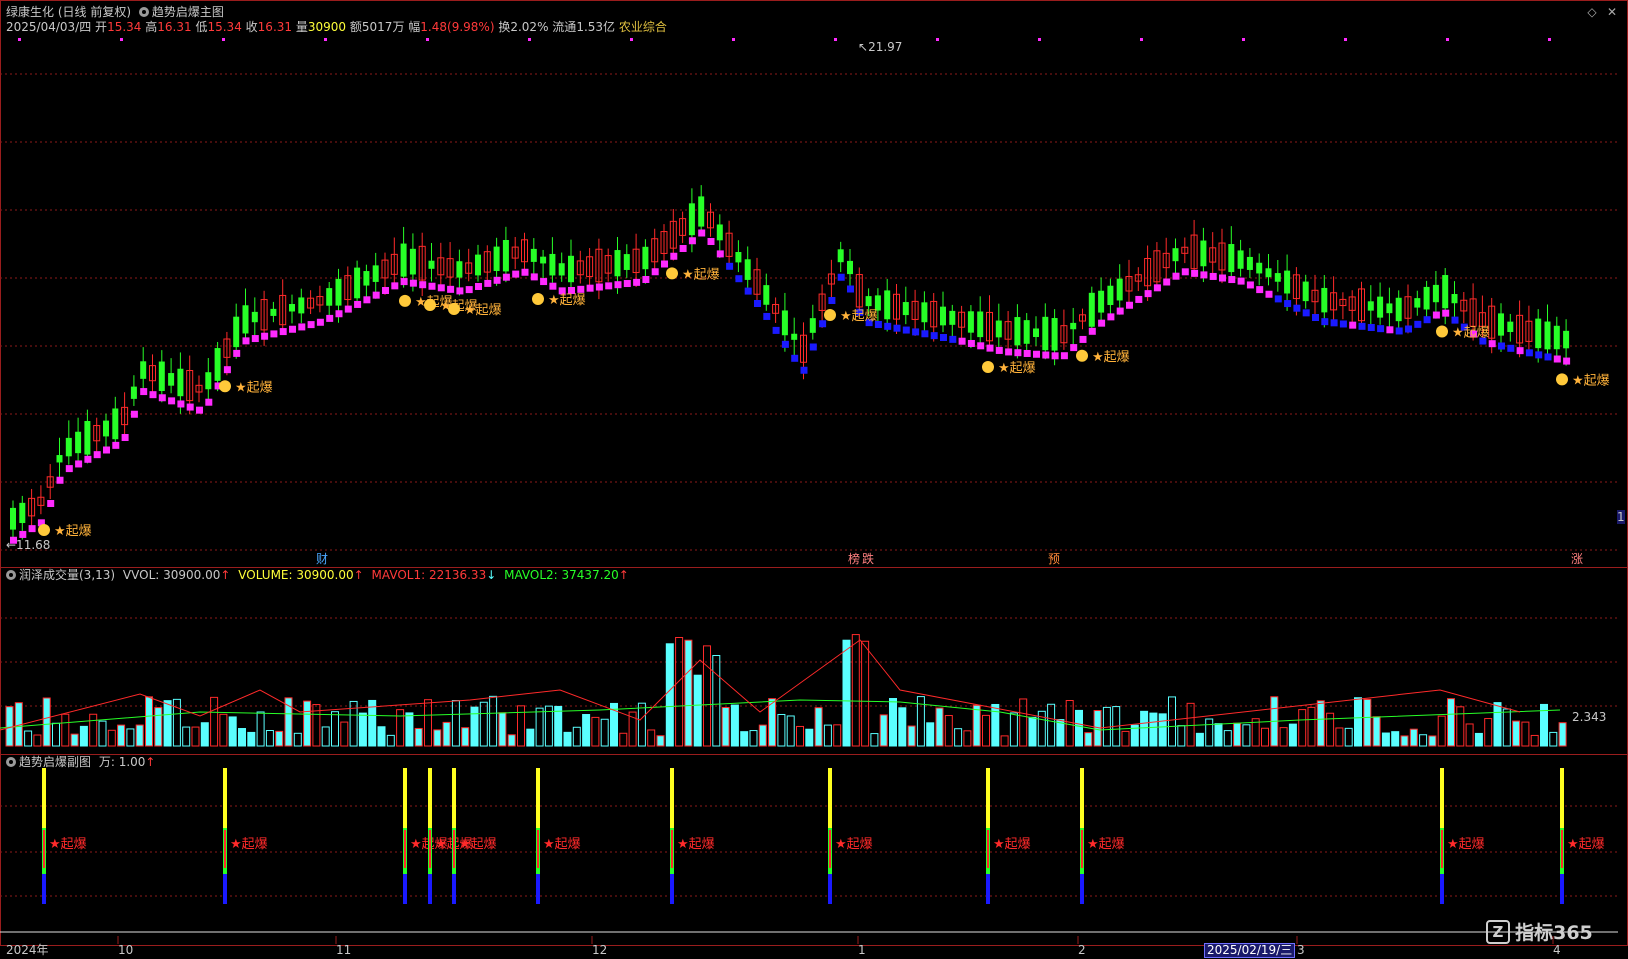 This screenshot has height=959, width=1628. Describe the element at coordinates (538, 849) in the screenshot. I see `sub-signal-core` at that location.